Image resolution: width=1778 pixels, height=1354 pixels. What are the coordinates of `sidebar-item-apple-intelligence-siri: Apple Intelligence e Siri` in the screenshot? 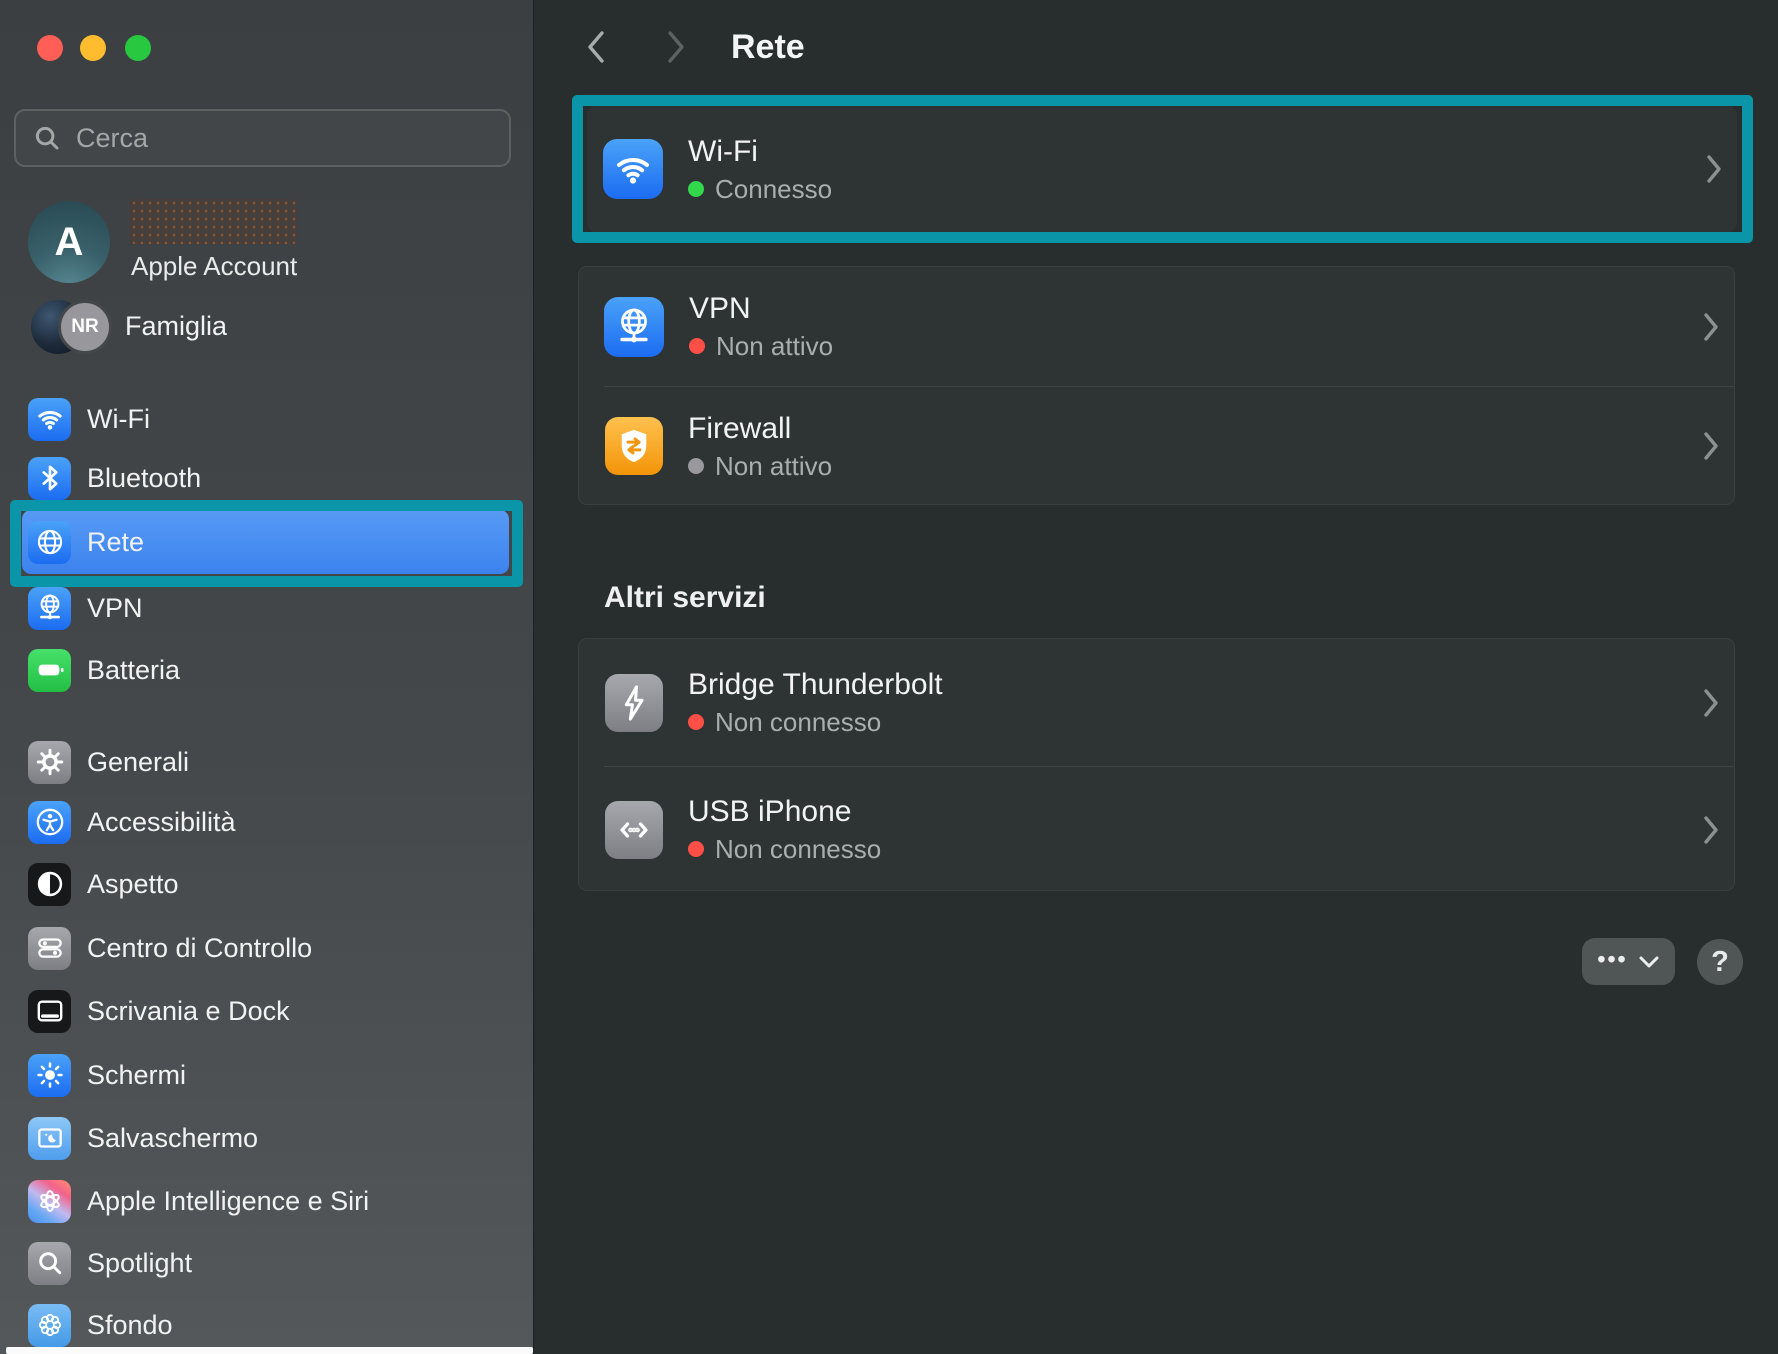 It's located at (265, 1201).